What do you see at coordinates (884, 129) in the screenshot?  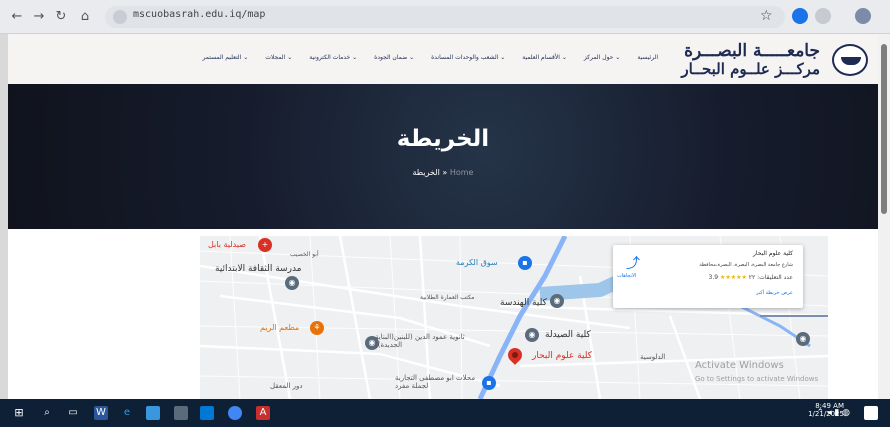 I see `scrollbar-thumb` at bounding box center [884, 129].